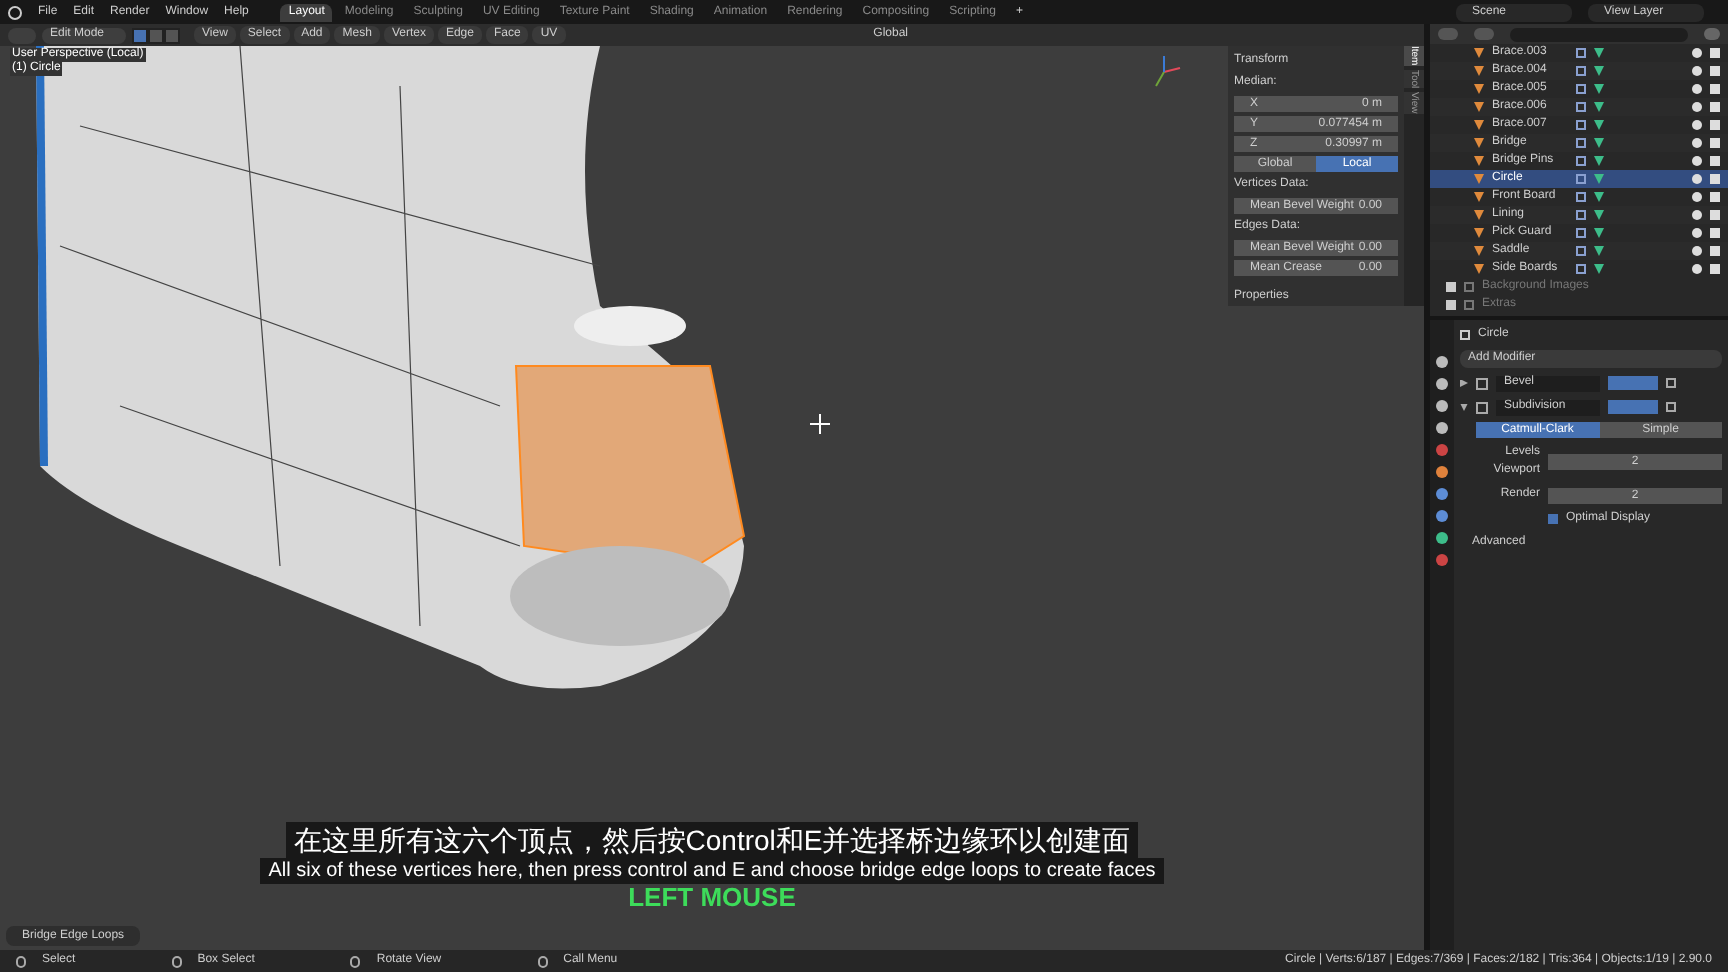 This screenshot has width=1728, height=972. What do you see at coordinates (712, 871) in the screenshot?
I see `subtitle-english: All six of these vertices here, then press control and E and choose bridge edge loops to create faces` at bounding box center [712, 871].